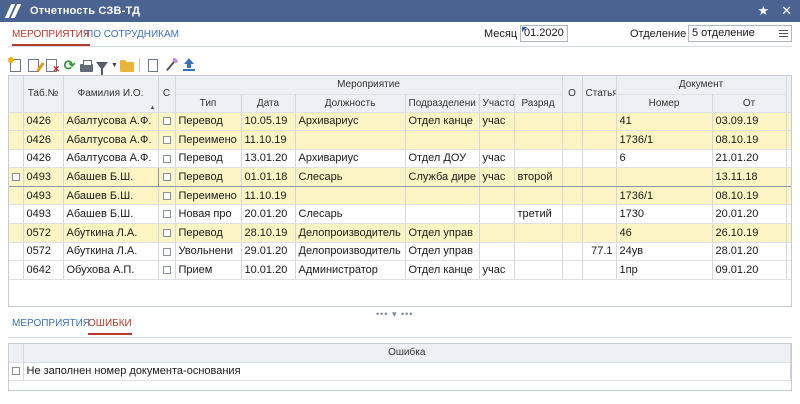 This screenshot has width=800, height=404. What do you see at coordinates (167, 94) in the screenshot?
I see `header-c: С` at bounding box center [167, 94].